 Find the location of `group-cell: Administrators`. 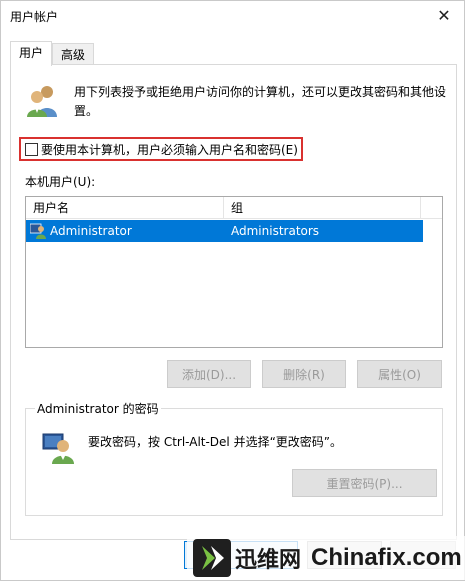

group-cell: Administrators is located at coordinates (275, 231).